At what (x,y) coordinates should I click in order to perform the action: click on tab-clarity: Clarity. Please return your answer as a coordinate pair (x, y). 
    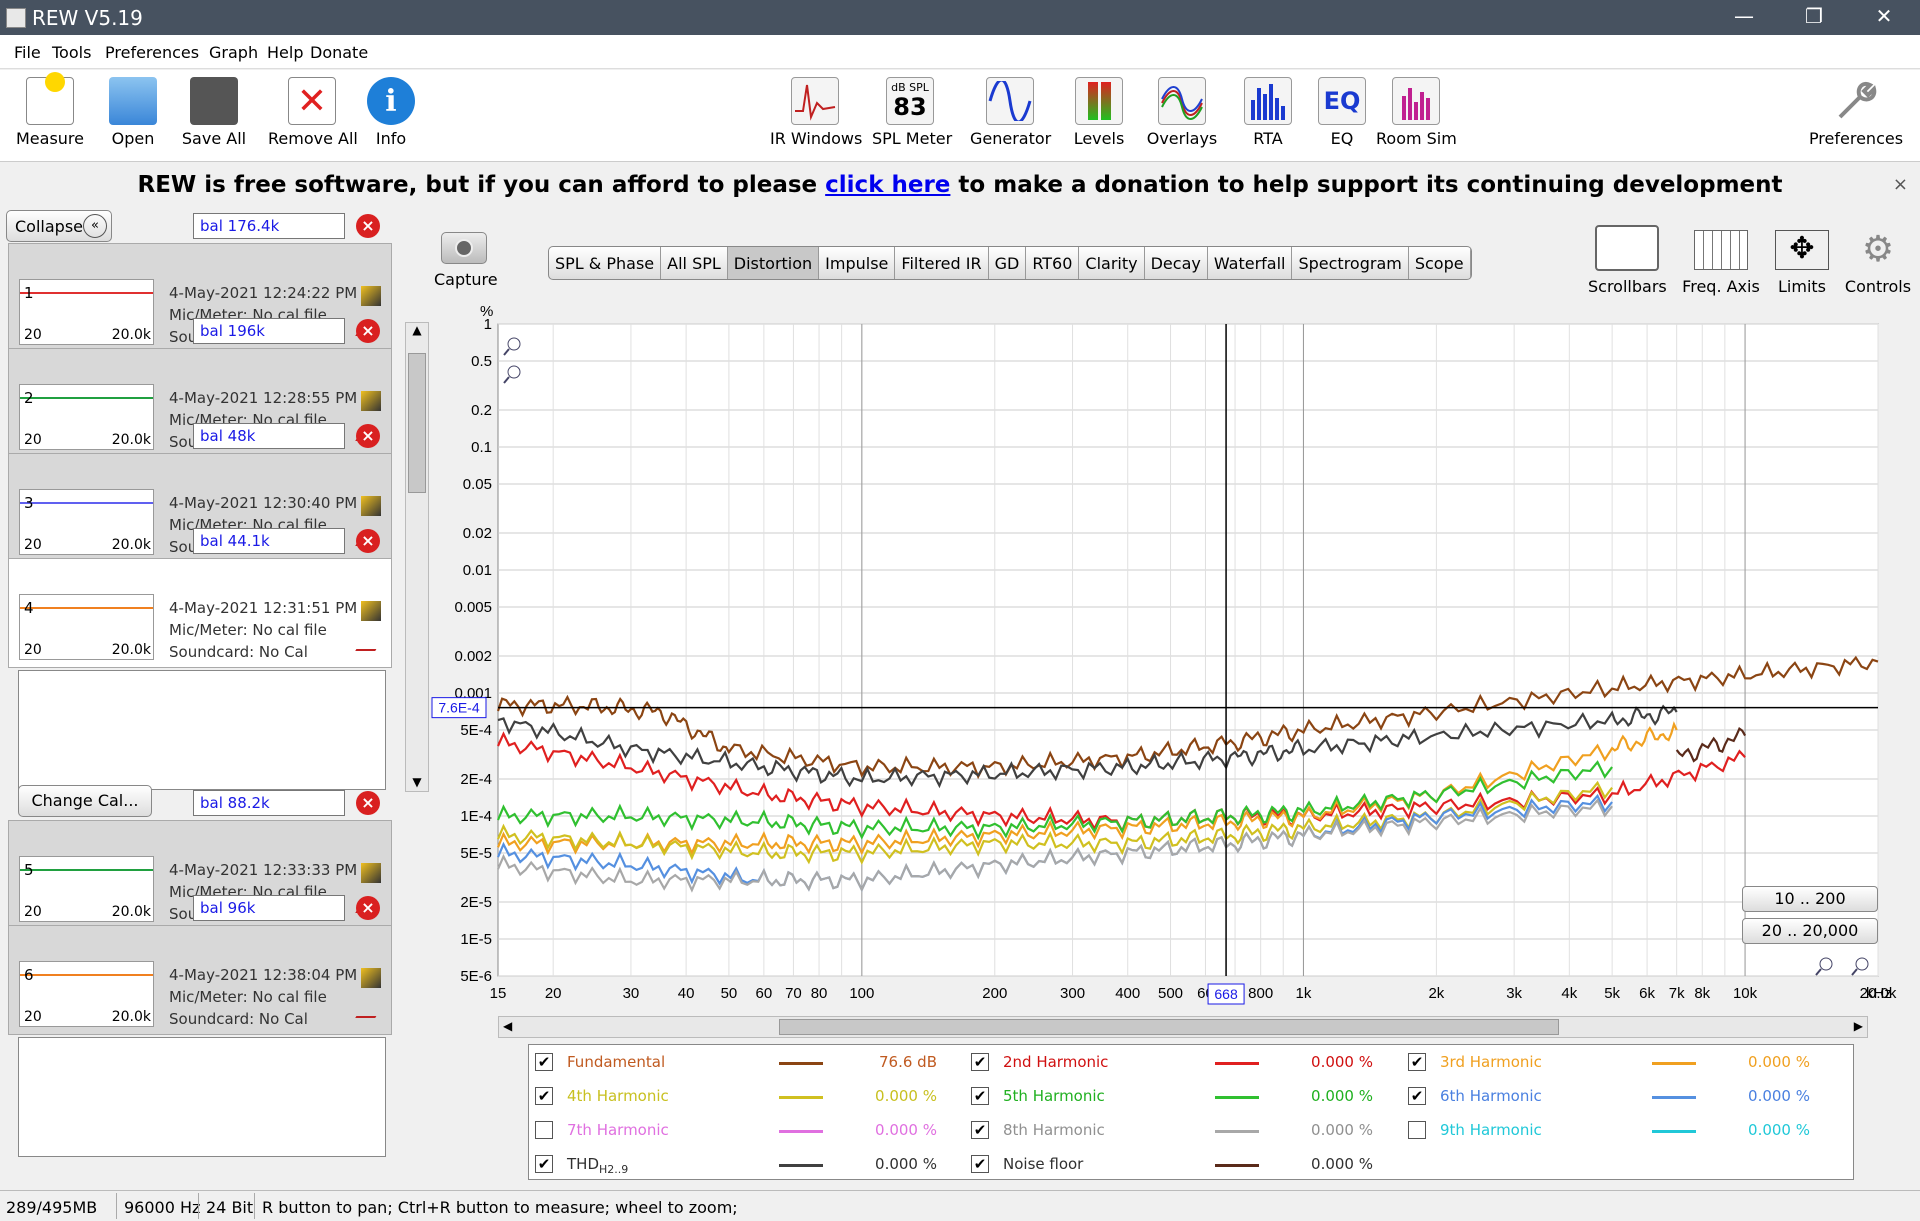
    Looking at the image, I should click on (1112, 263).